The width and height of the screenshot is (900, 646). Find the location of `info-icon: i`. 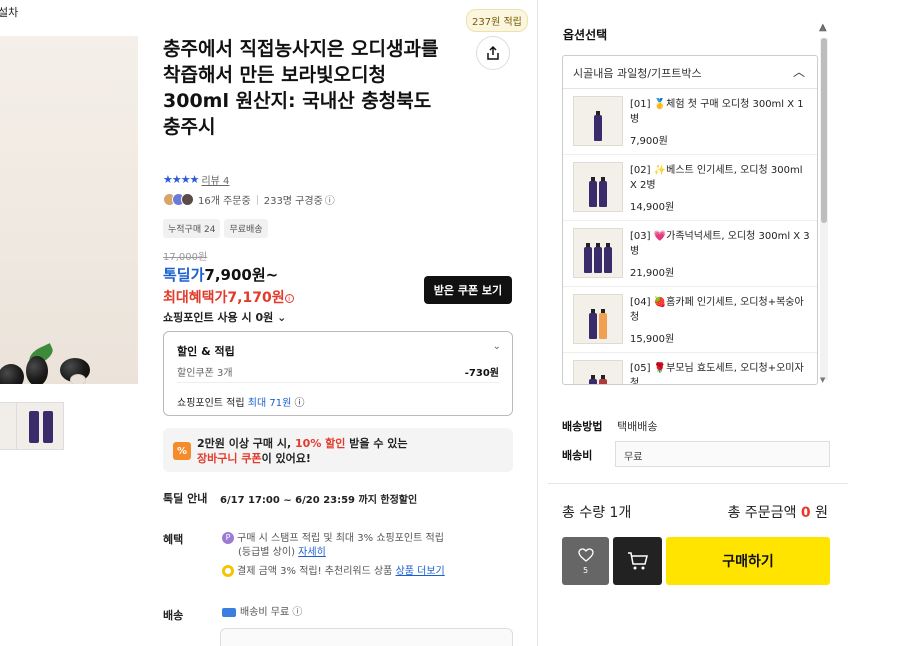

info-icon: i is located at coordinates (289, 298).